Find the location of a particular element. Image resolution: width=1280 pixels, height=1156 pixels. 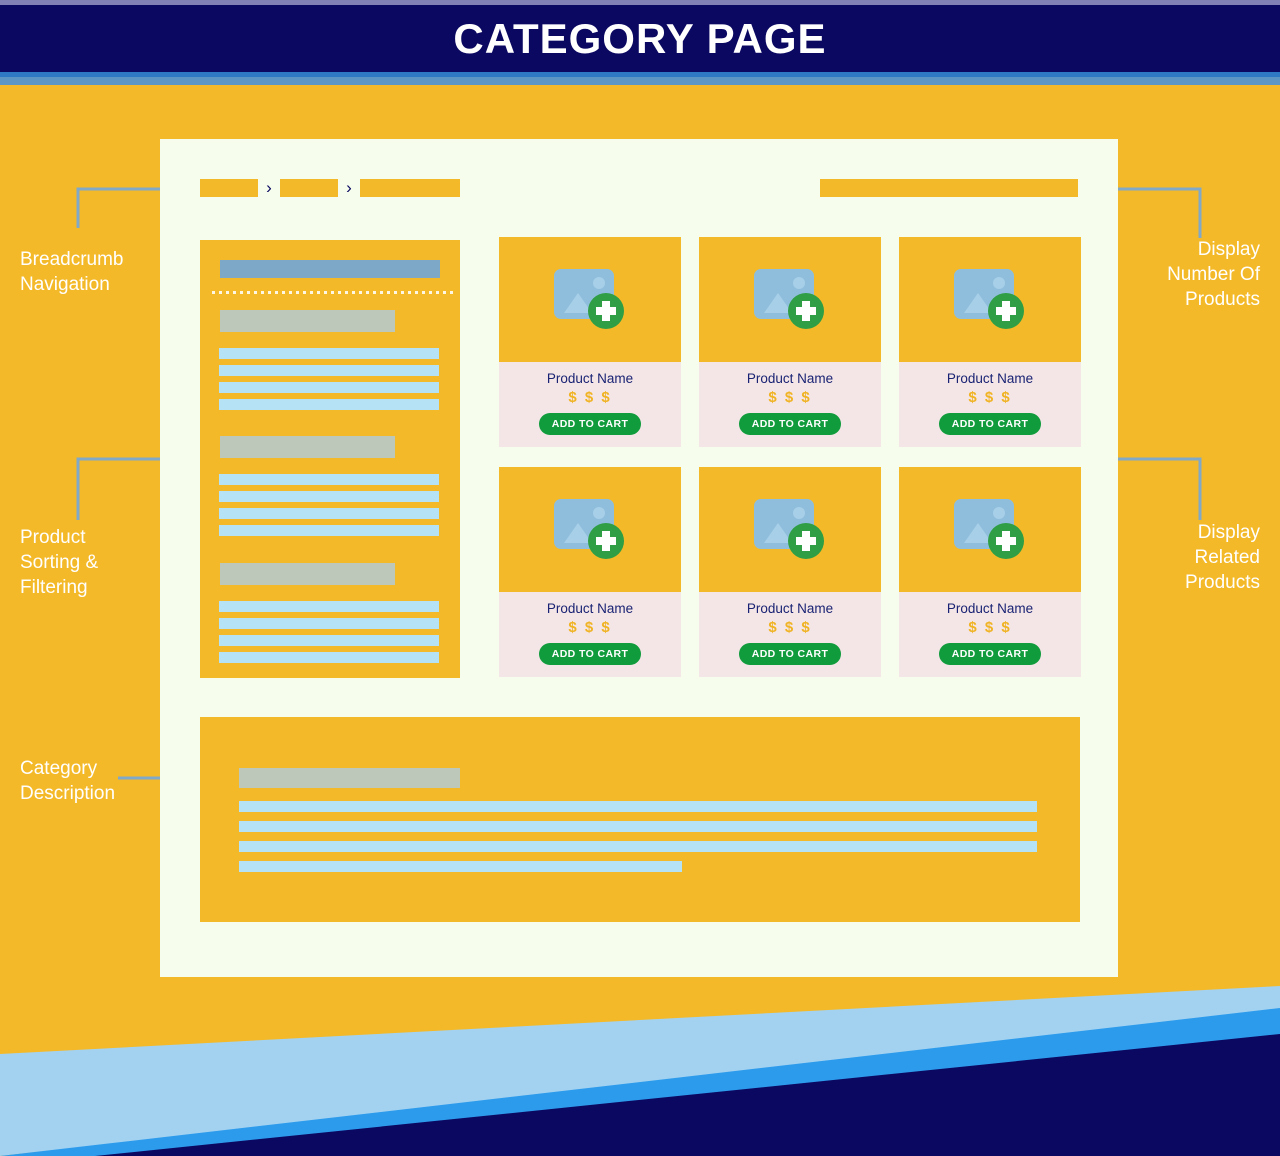

sidebar-header-bar is located at coordinates (330, 269).